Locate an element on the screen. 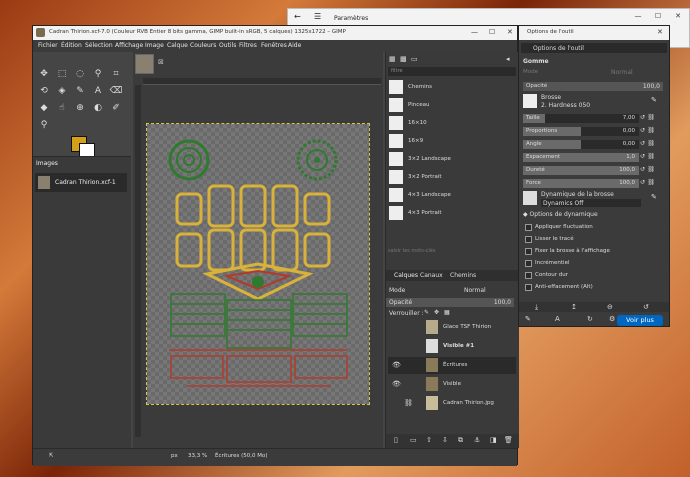  gradient-tab-icon: ▭ is located at coordinates (414, 59).